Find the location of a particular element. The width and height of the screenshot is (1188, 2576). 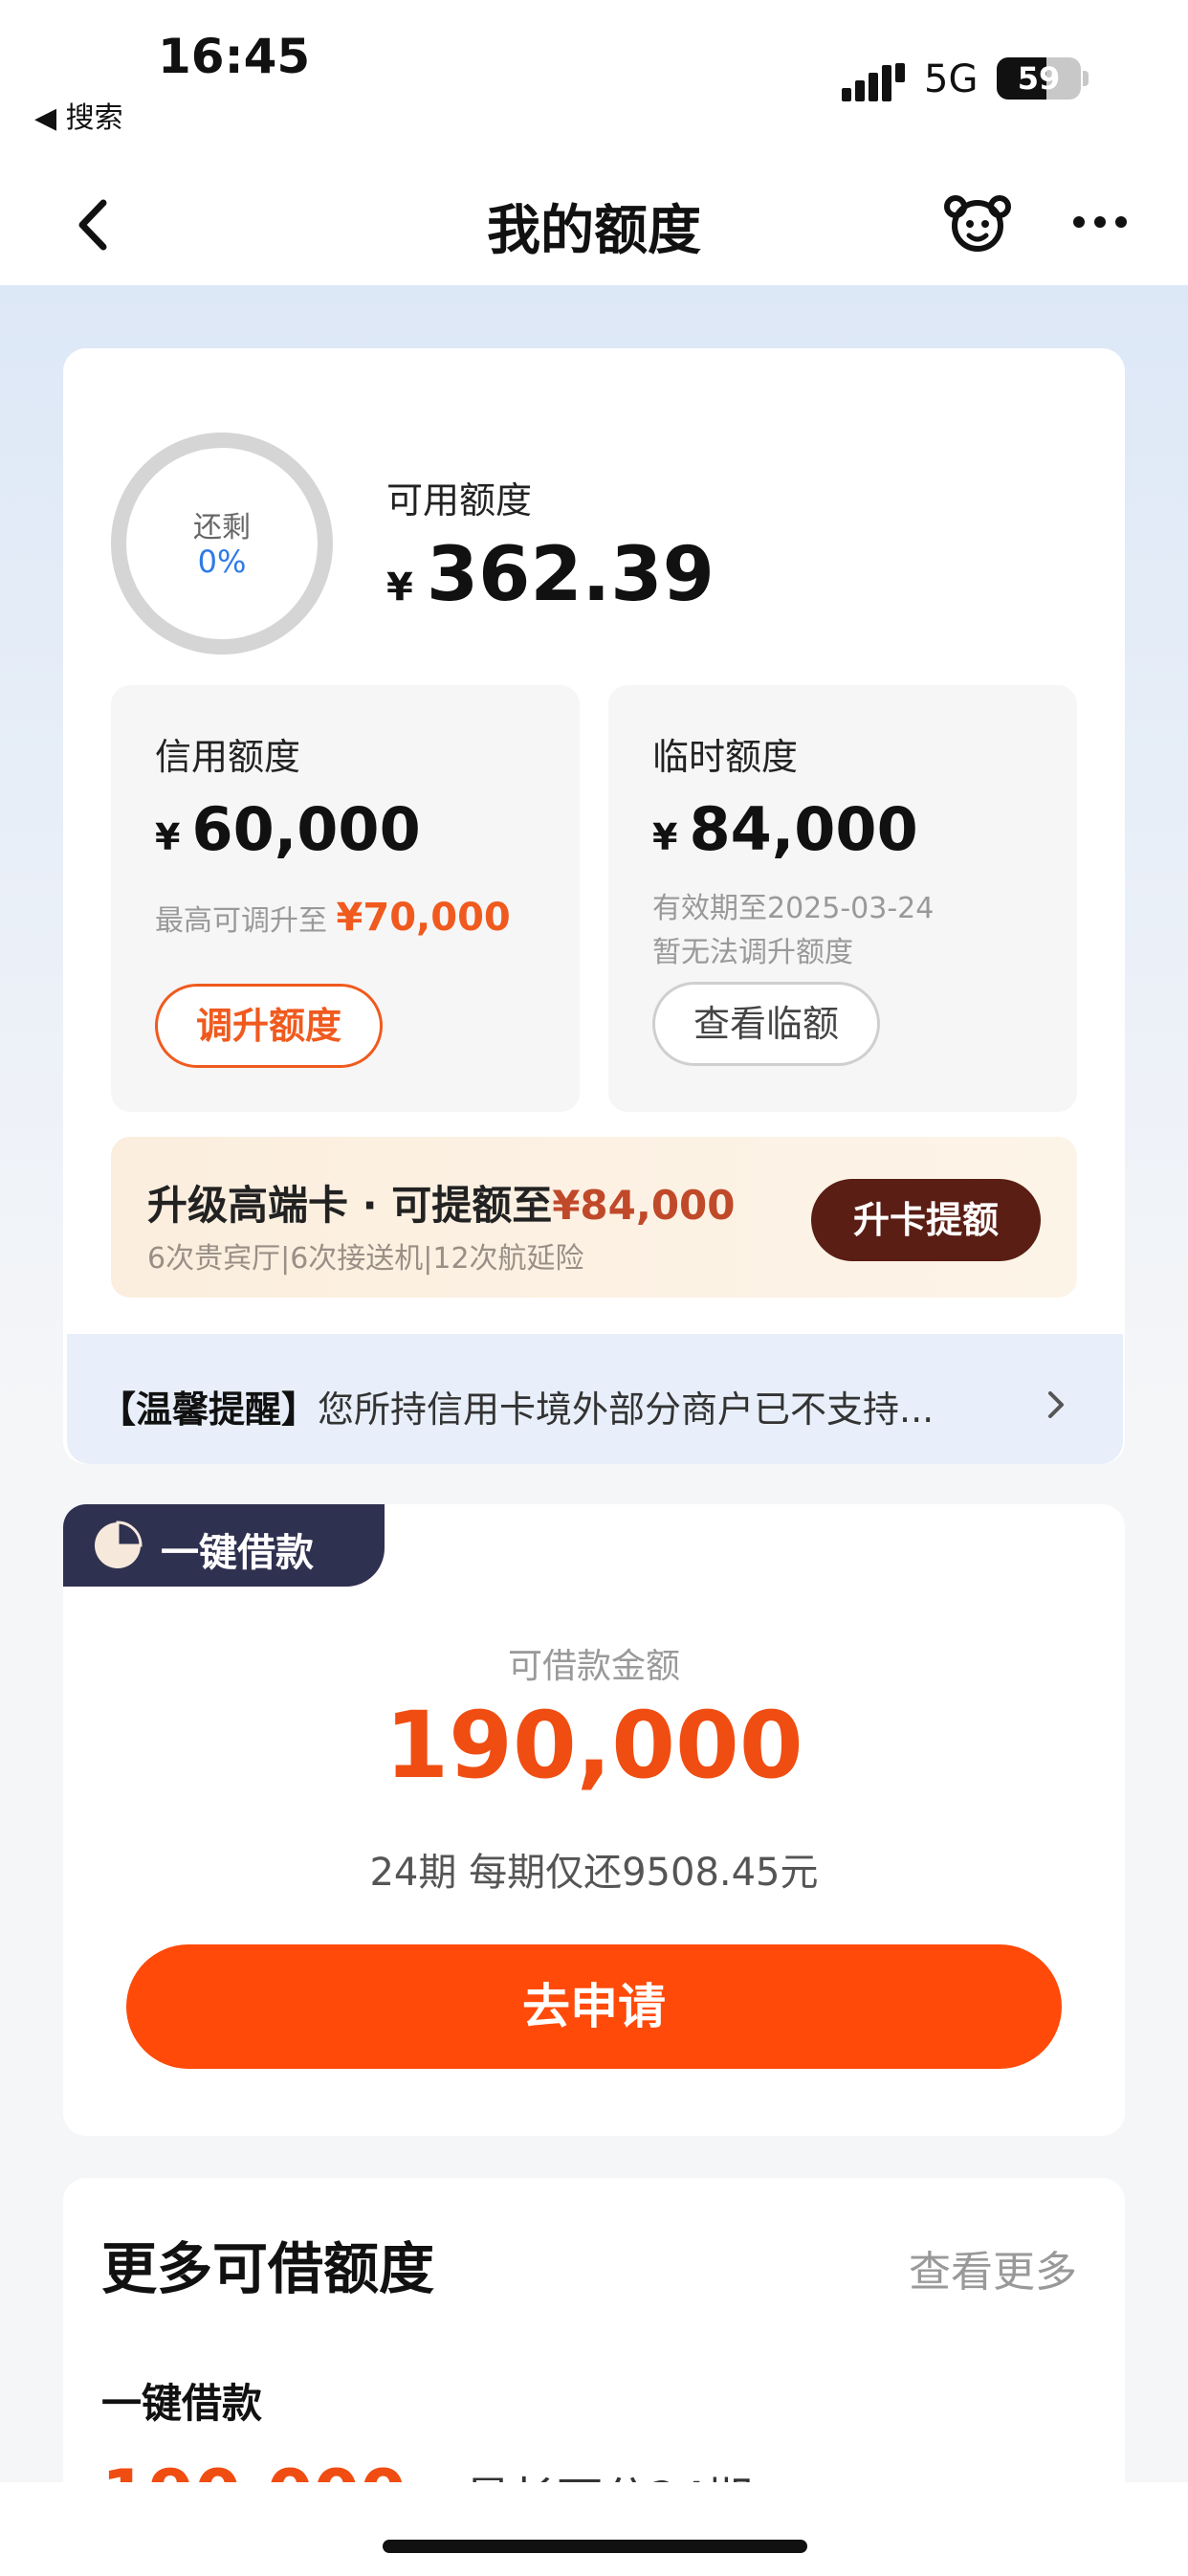

upgrade-card-button: 升卡提额 is located at coordinates (926, 1220).